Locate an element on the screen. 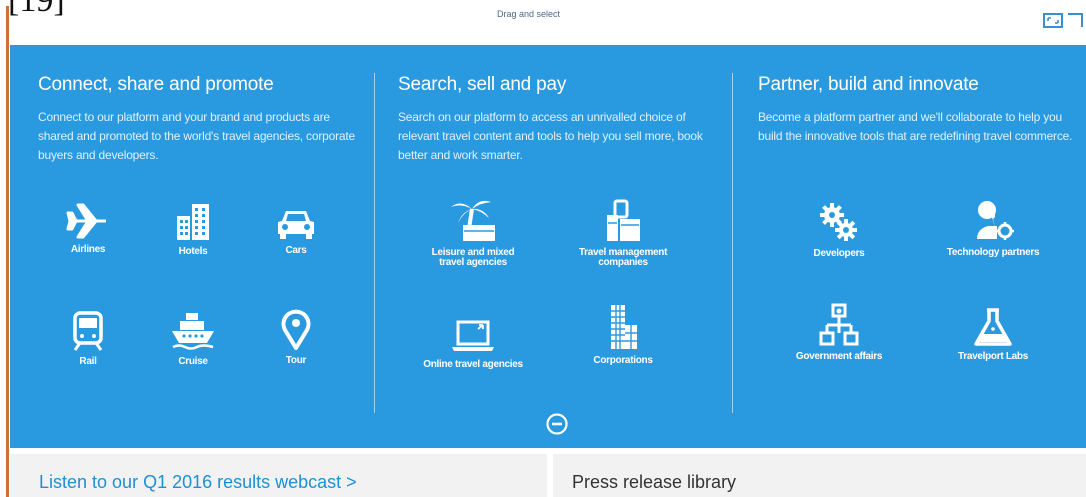 The image size is (1086, 497). category-label: Government affairs is located at coordinates (839, 356).